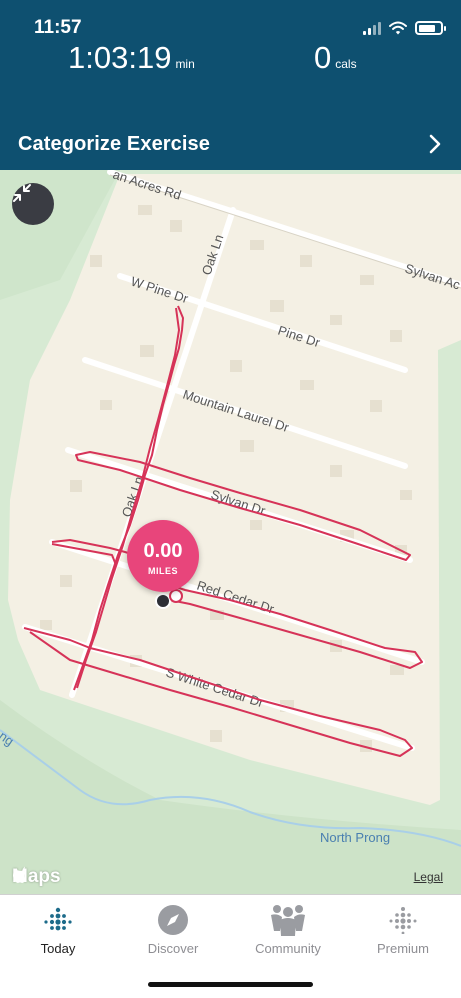  What do you see at coordinates (58, 948) in the screenshot?
I see `tab-today-label: Today` at bounding box center [58, 948].